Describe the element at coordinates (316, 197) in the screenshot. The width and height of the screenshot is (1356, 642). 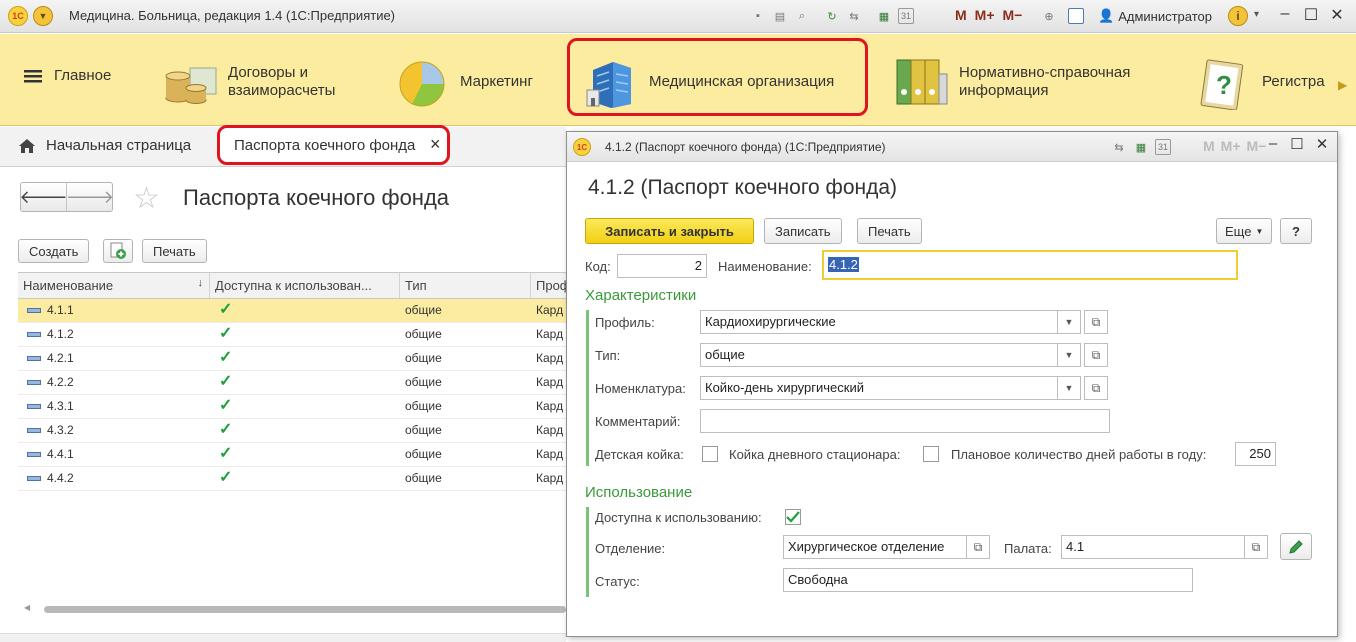
I see `page-title: Паспорта коечного фонда` at that location.